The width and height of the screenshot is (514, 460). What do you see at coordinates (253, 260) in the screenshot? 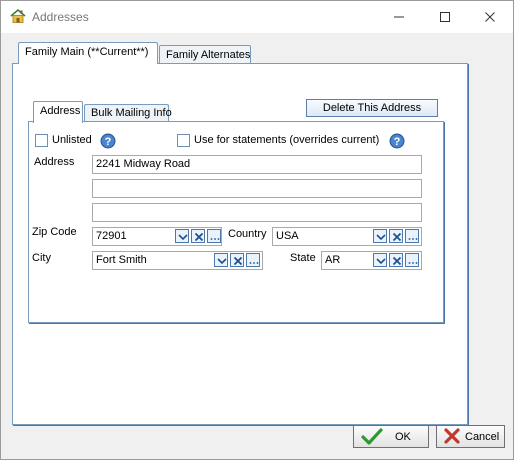
I see `city-more-button` at bounding box center [253, 260].